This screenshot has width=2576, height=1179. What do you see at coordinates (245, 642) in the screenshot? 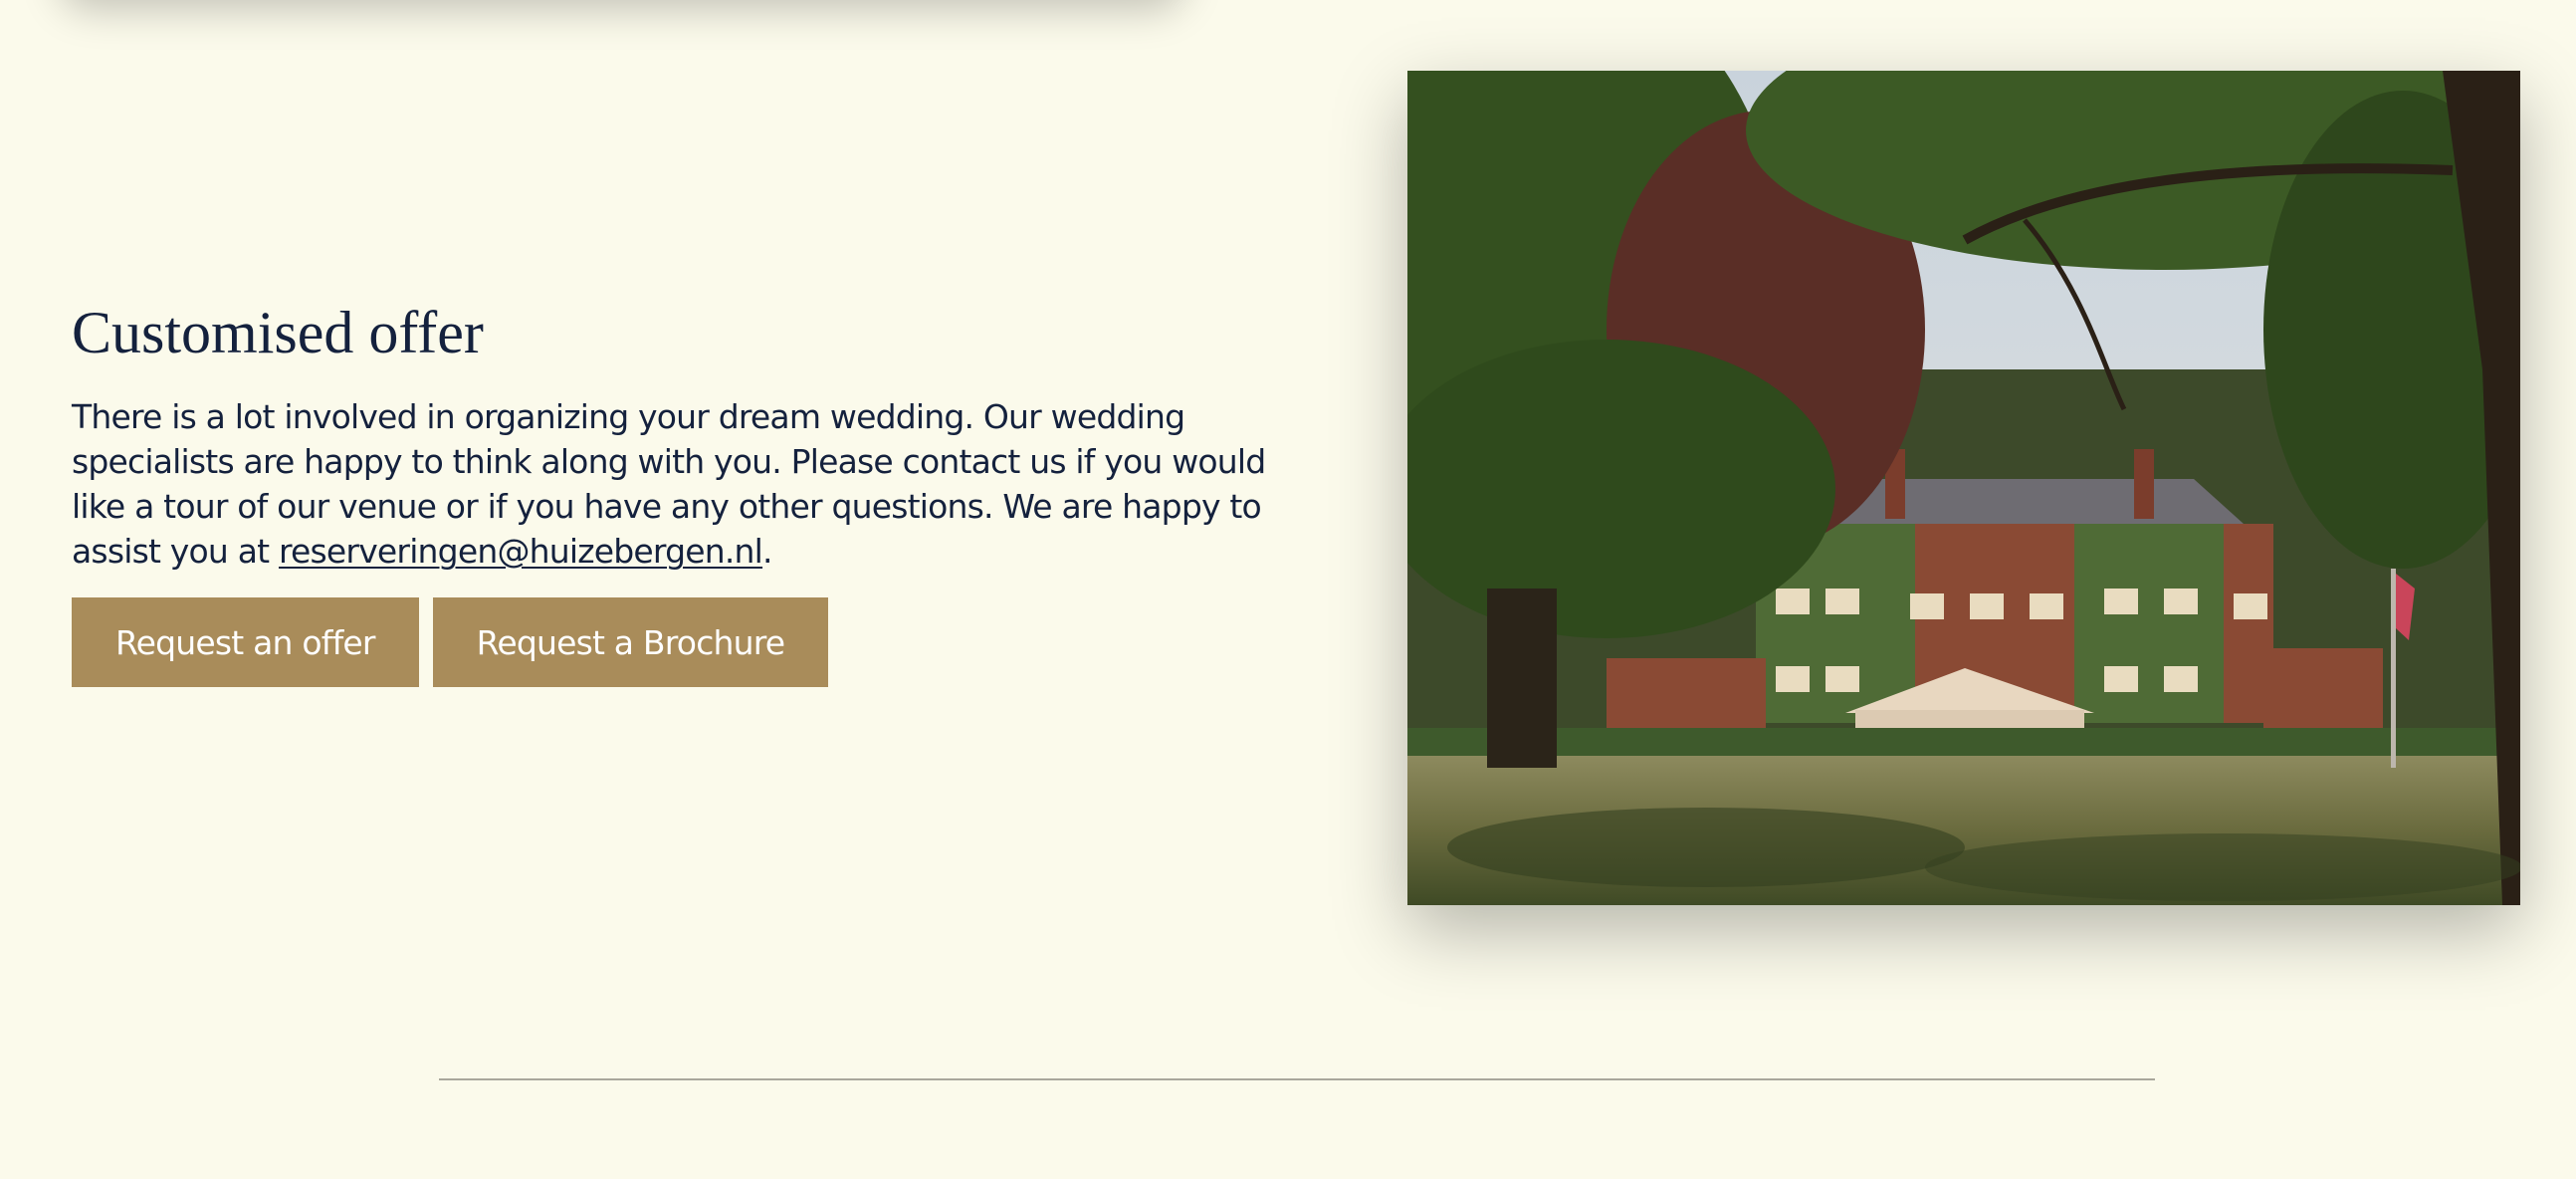
I see `request-offer-button: Request an offer` at bounding box center [245, 642].